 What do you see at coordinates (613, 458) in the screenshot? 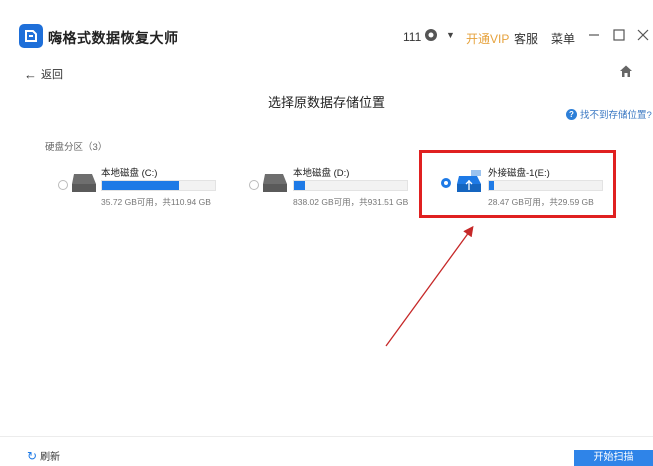
I see `start-scan-button: 开始扫描` at bounding box center [613, 458].